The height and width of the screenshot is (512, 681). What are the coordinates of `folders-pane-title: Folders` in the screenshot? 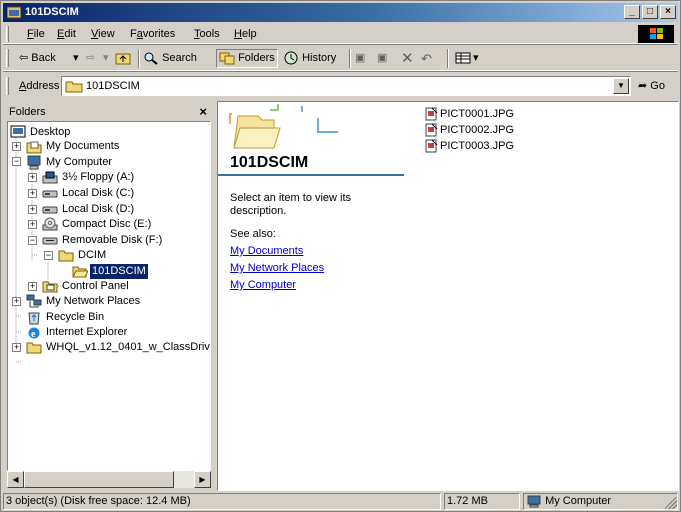 It's located at (27, 112).